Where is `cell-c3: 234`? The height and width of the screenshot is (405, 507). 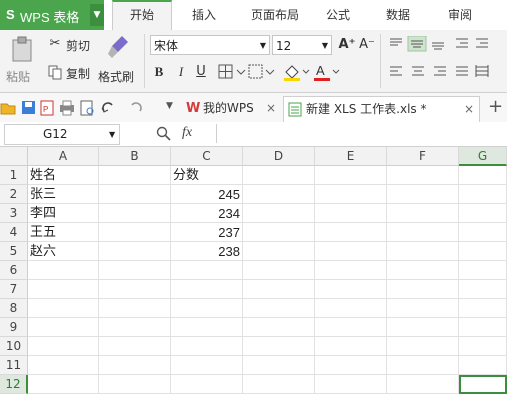
cell-c3: 234 is located at coordinates (207, 213).